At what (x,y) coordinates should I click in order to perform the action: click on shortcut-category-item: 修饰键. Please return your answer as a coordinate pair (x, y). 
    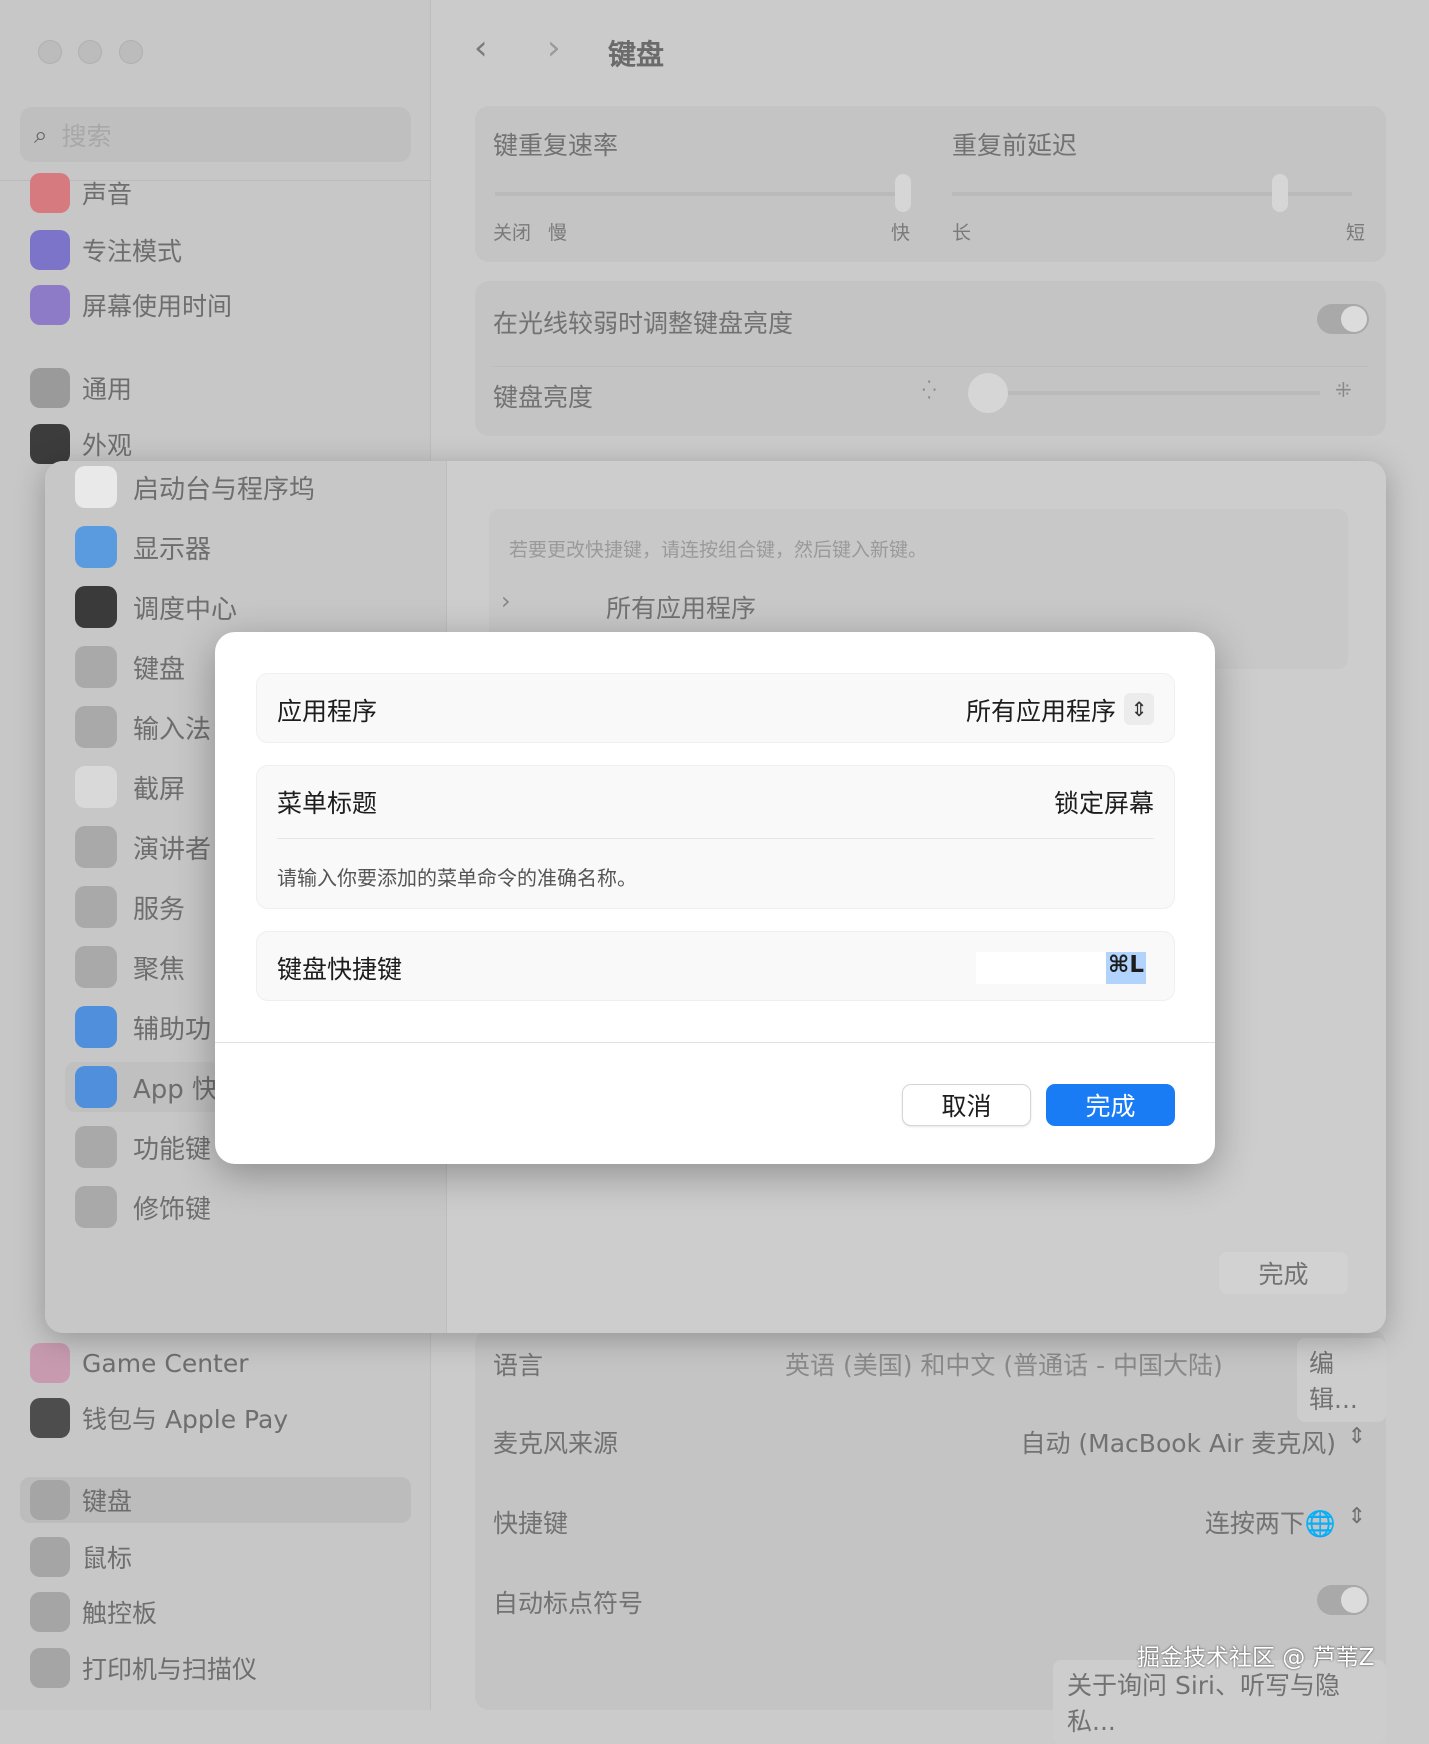
    Looking at the image, I should click on (143, 1207).